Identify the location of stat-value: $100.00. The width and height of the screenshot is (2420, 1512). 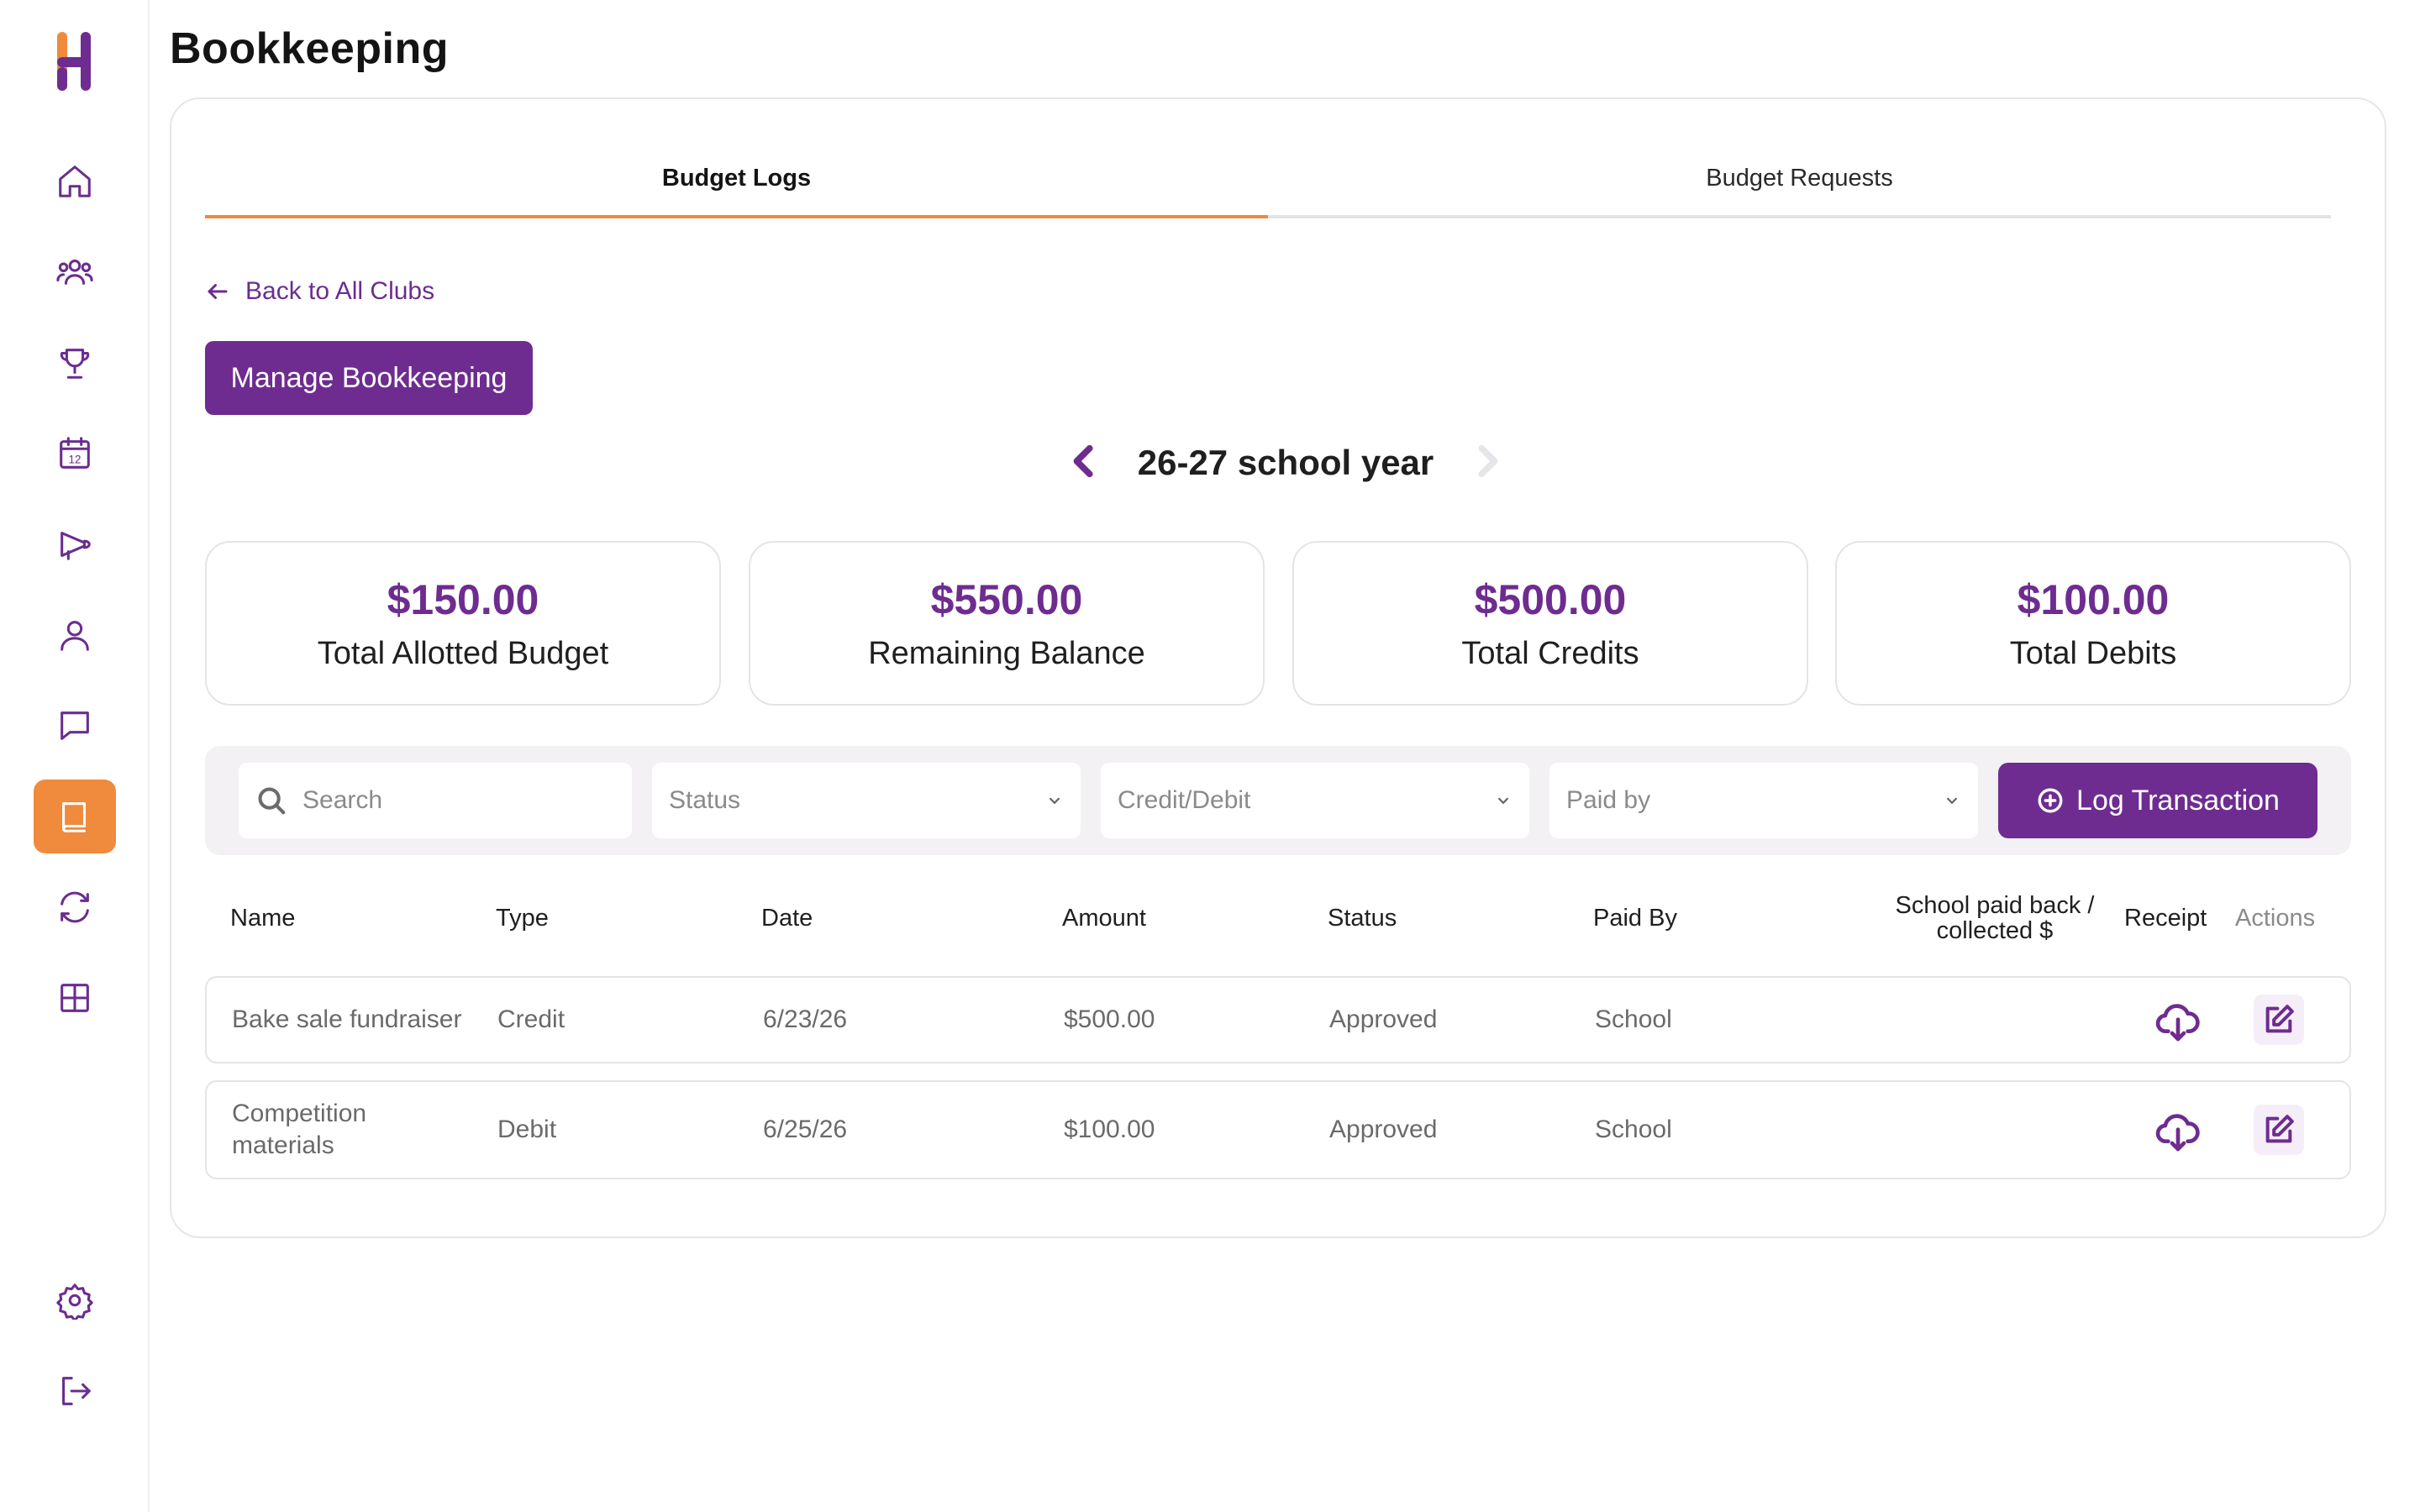
(2093, 599).